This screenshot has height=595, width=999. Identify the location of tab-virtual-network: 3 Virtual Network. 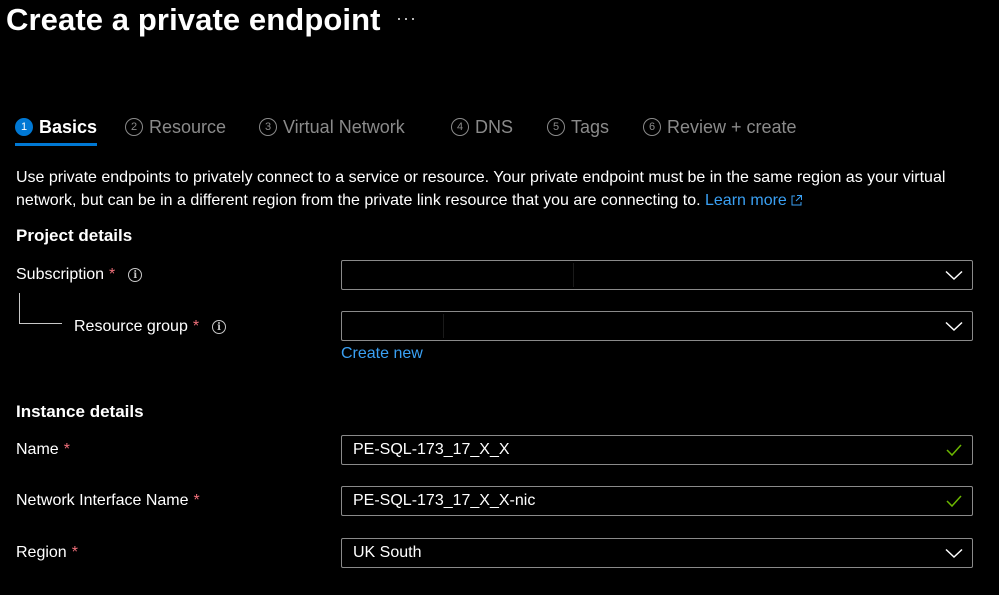
(332, 127).